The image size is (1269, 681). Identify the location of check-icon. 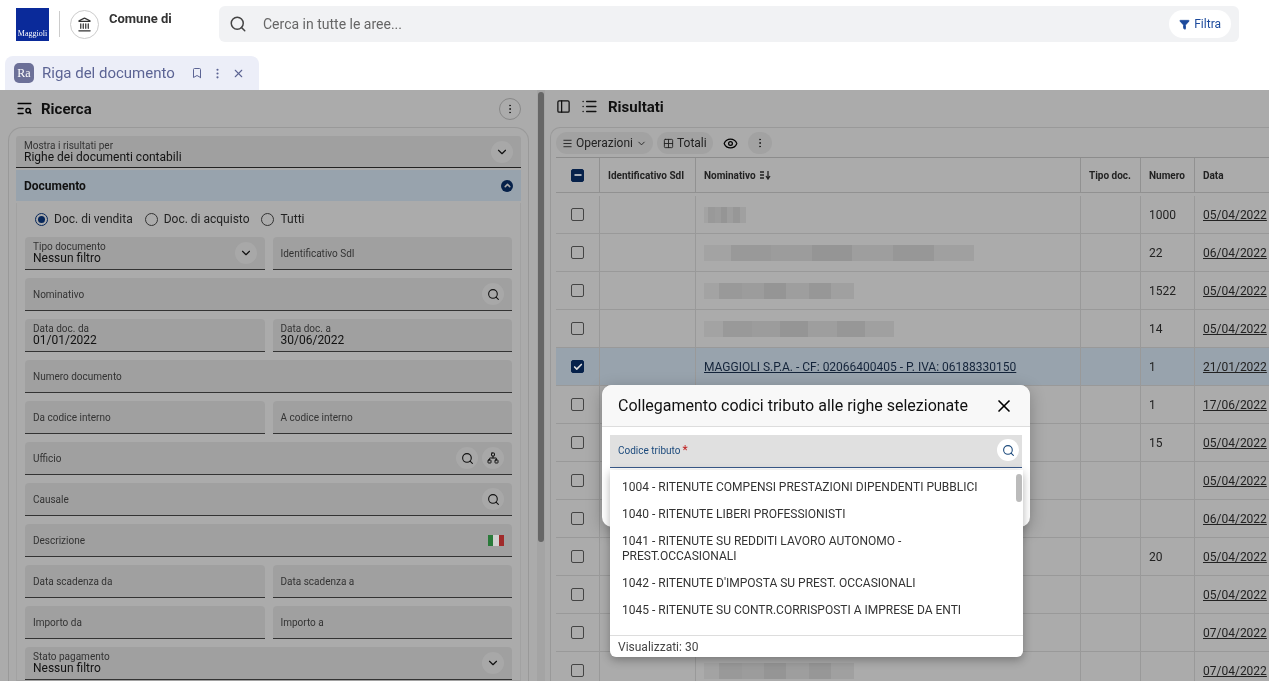
(577, 366).